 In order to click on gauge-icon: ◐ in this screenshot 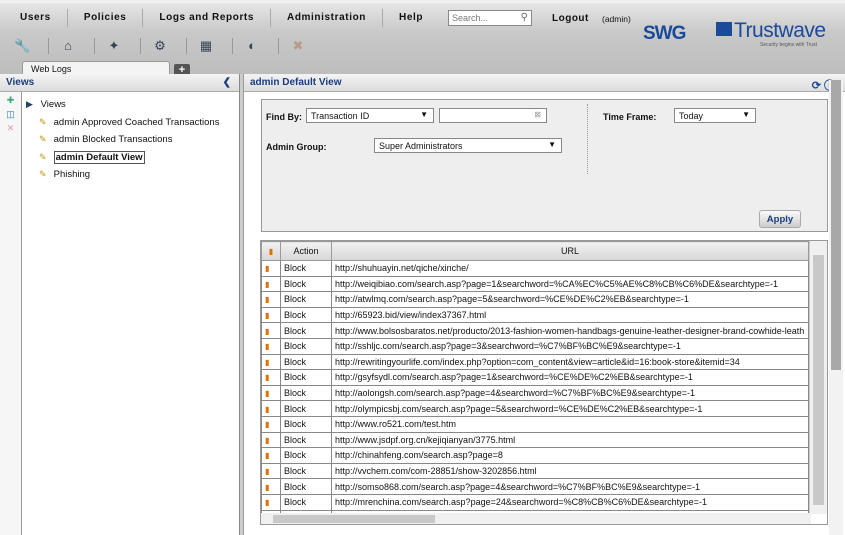, I will do `click(261, 46)`.